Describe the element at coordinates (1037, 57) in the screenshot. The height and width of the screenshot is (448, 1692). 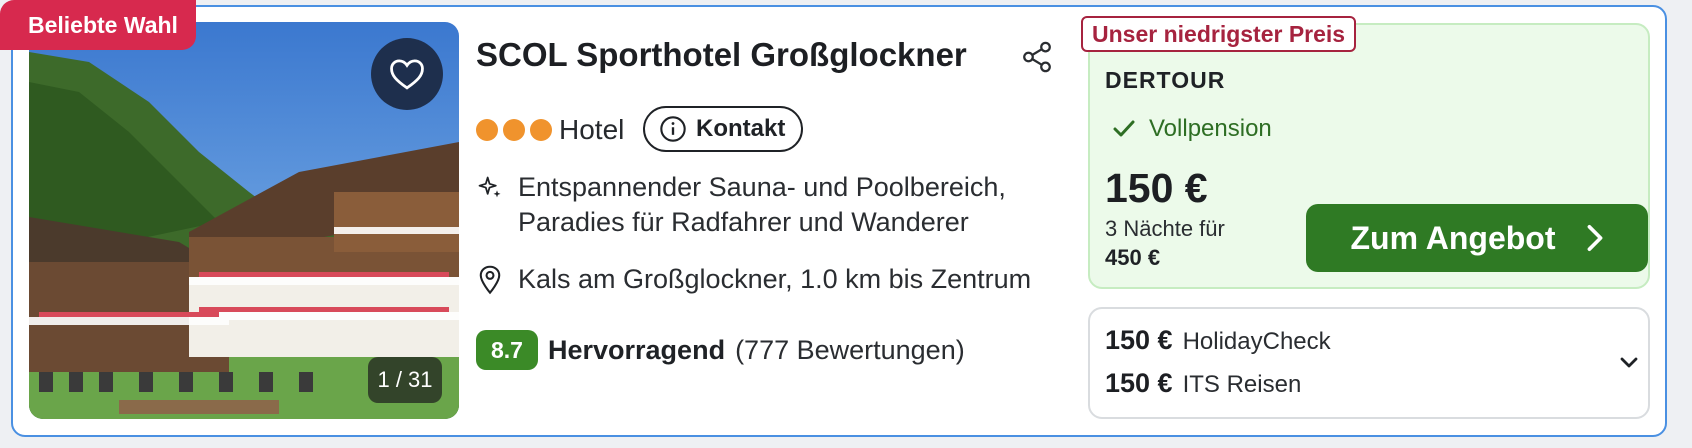
I see `share-icon` at that location.